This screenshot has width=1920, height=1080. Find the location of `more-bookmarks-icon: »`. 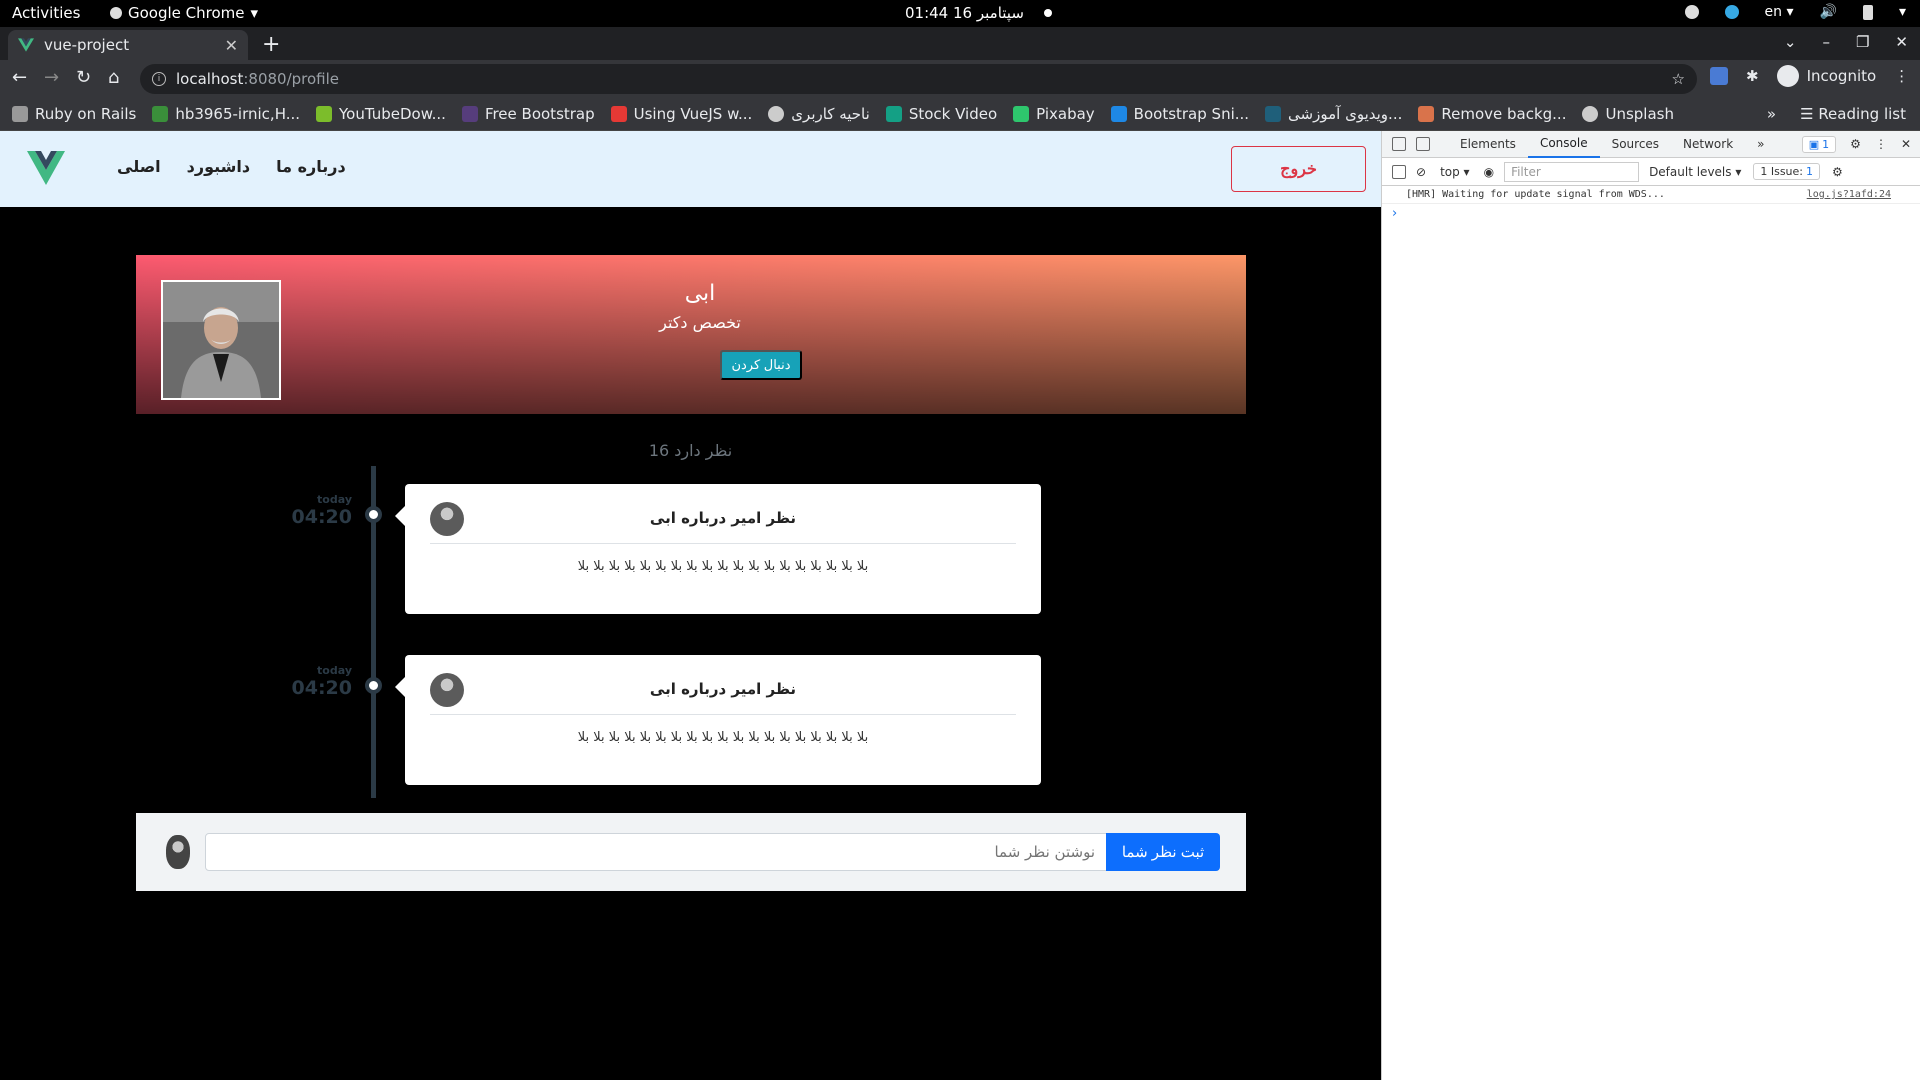

more-bookmarks-icon: » is located at coordinates (1771, 114).